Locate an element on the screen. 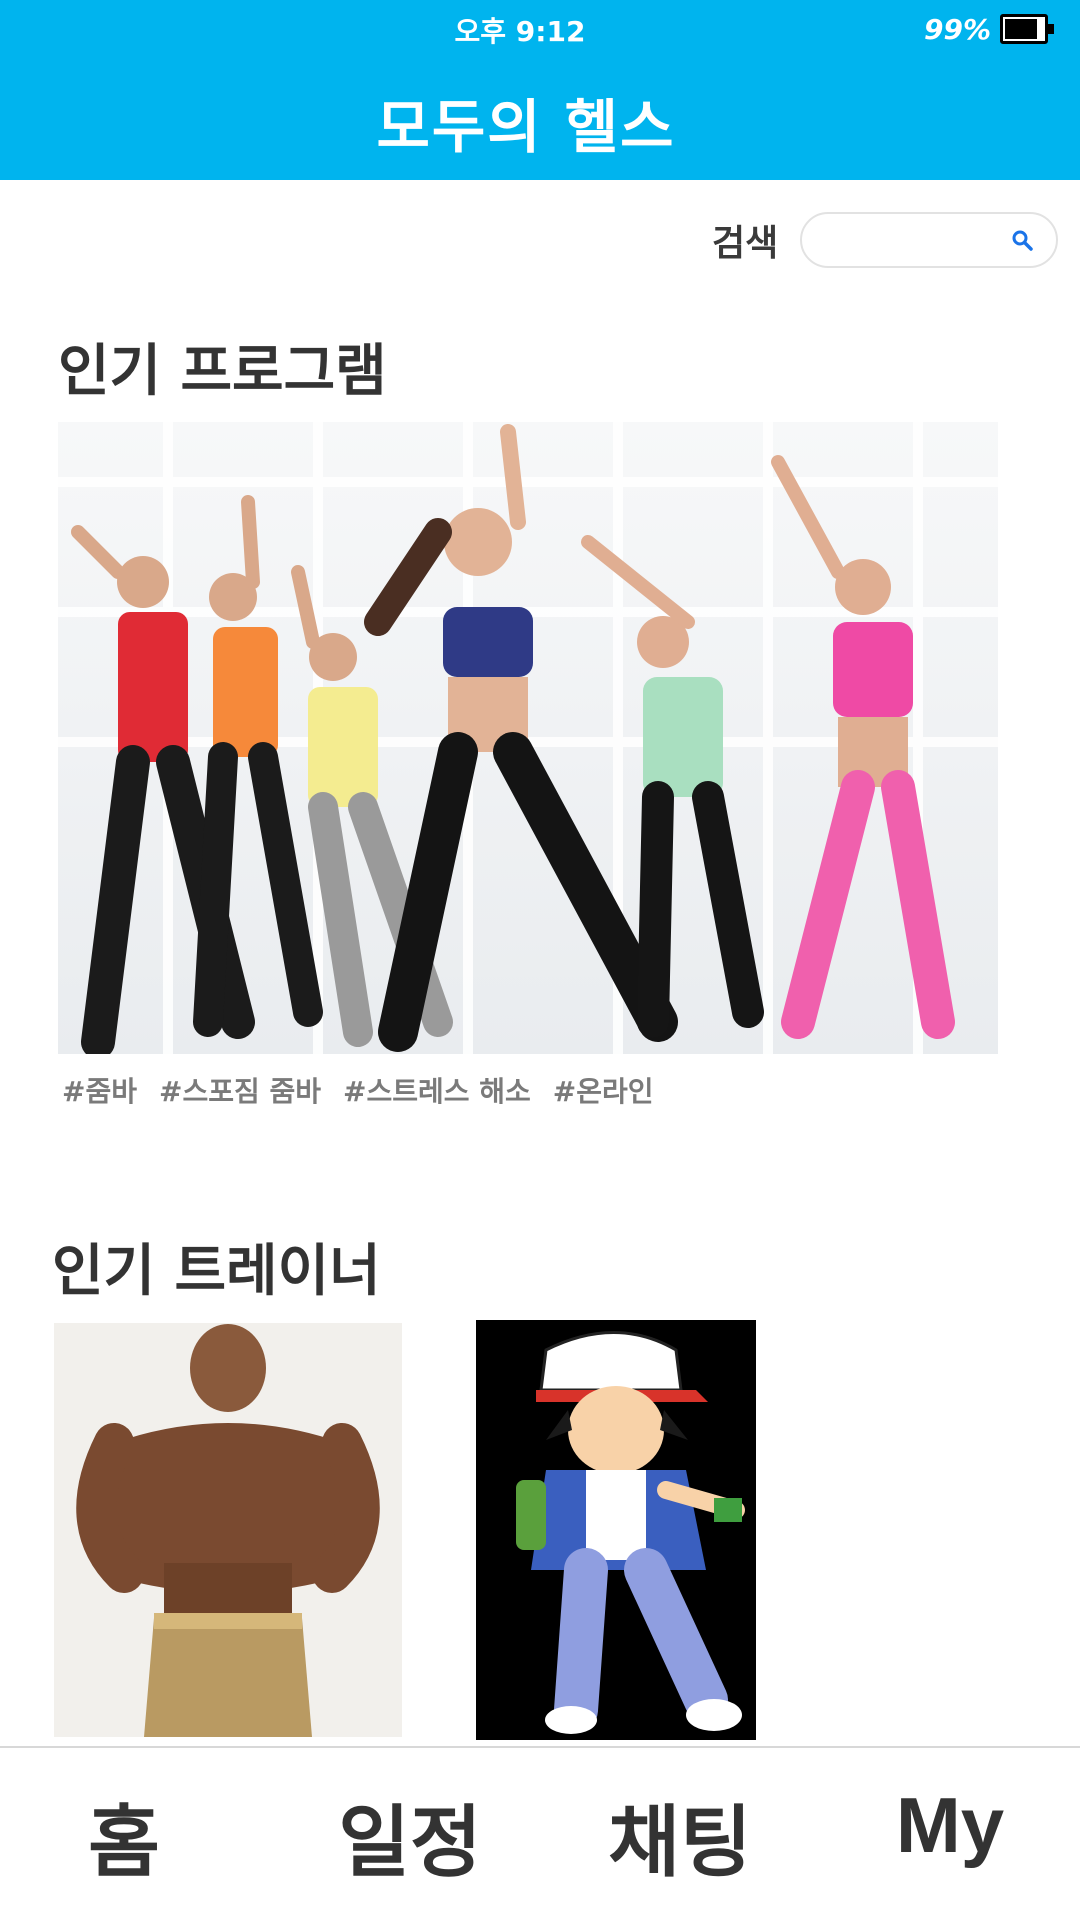  tag: #스트레스 해소 is located at coordinates (437, 1090).